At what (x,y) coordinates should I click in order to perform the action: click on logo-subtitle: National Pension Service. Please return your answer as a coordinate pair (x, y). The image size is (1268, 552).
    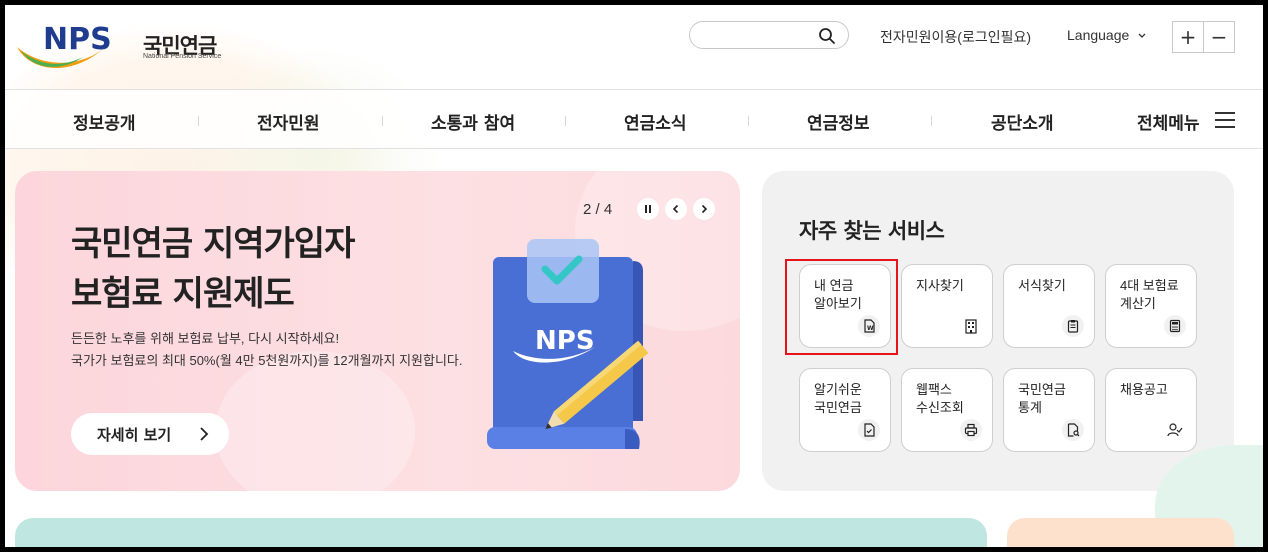
    Looking at the image, I should click on (182, 56).